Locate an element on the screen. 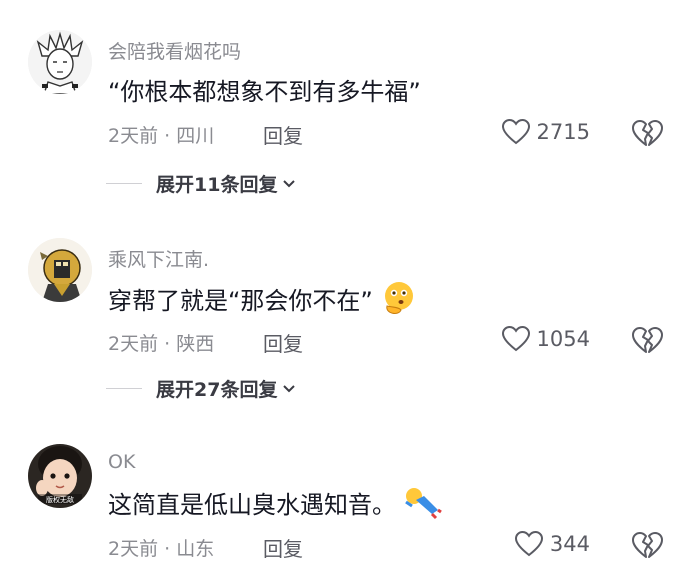 Image resolution: width=690 pixels, height=565 pixels. comment-text: 这简直是低山臭水遇知音。 is located at coordinates (275, 502).